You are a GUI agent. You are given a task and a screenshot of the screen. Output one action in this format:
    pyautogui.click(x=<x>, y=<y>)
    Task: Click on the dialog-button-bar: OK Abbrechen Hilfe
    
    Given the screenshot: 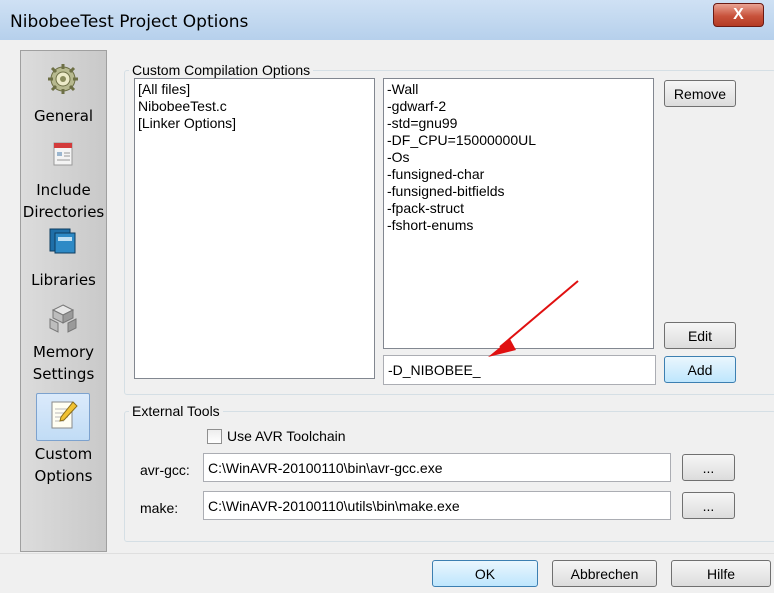 What is the action you would take?
    pyautogui.click(x=387, y=573)
    